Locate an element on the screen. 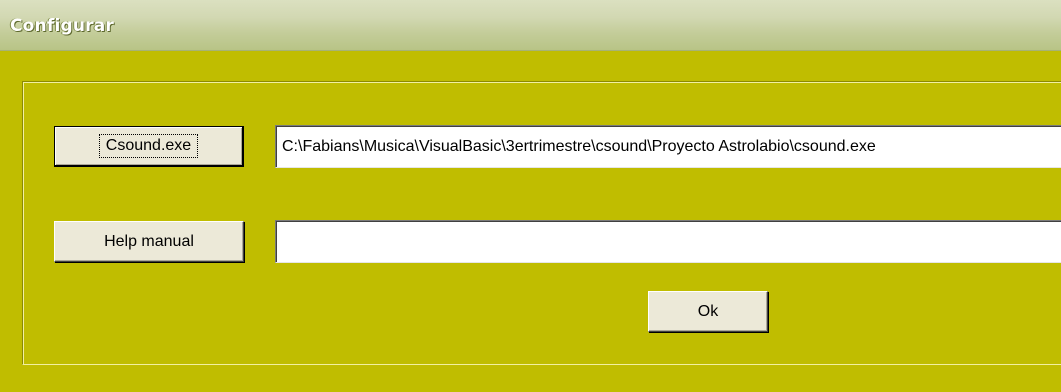 The image size is (1061, 392). help-manual-button: Help manual is located at coordinates (149, 241).